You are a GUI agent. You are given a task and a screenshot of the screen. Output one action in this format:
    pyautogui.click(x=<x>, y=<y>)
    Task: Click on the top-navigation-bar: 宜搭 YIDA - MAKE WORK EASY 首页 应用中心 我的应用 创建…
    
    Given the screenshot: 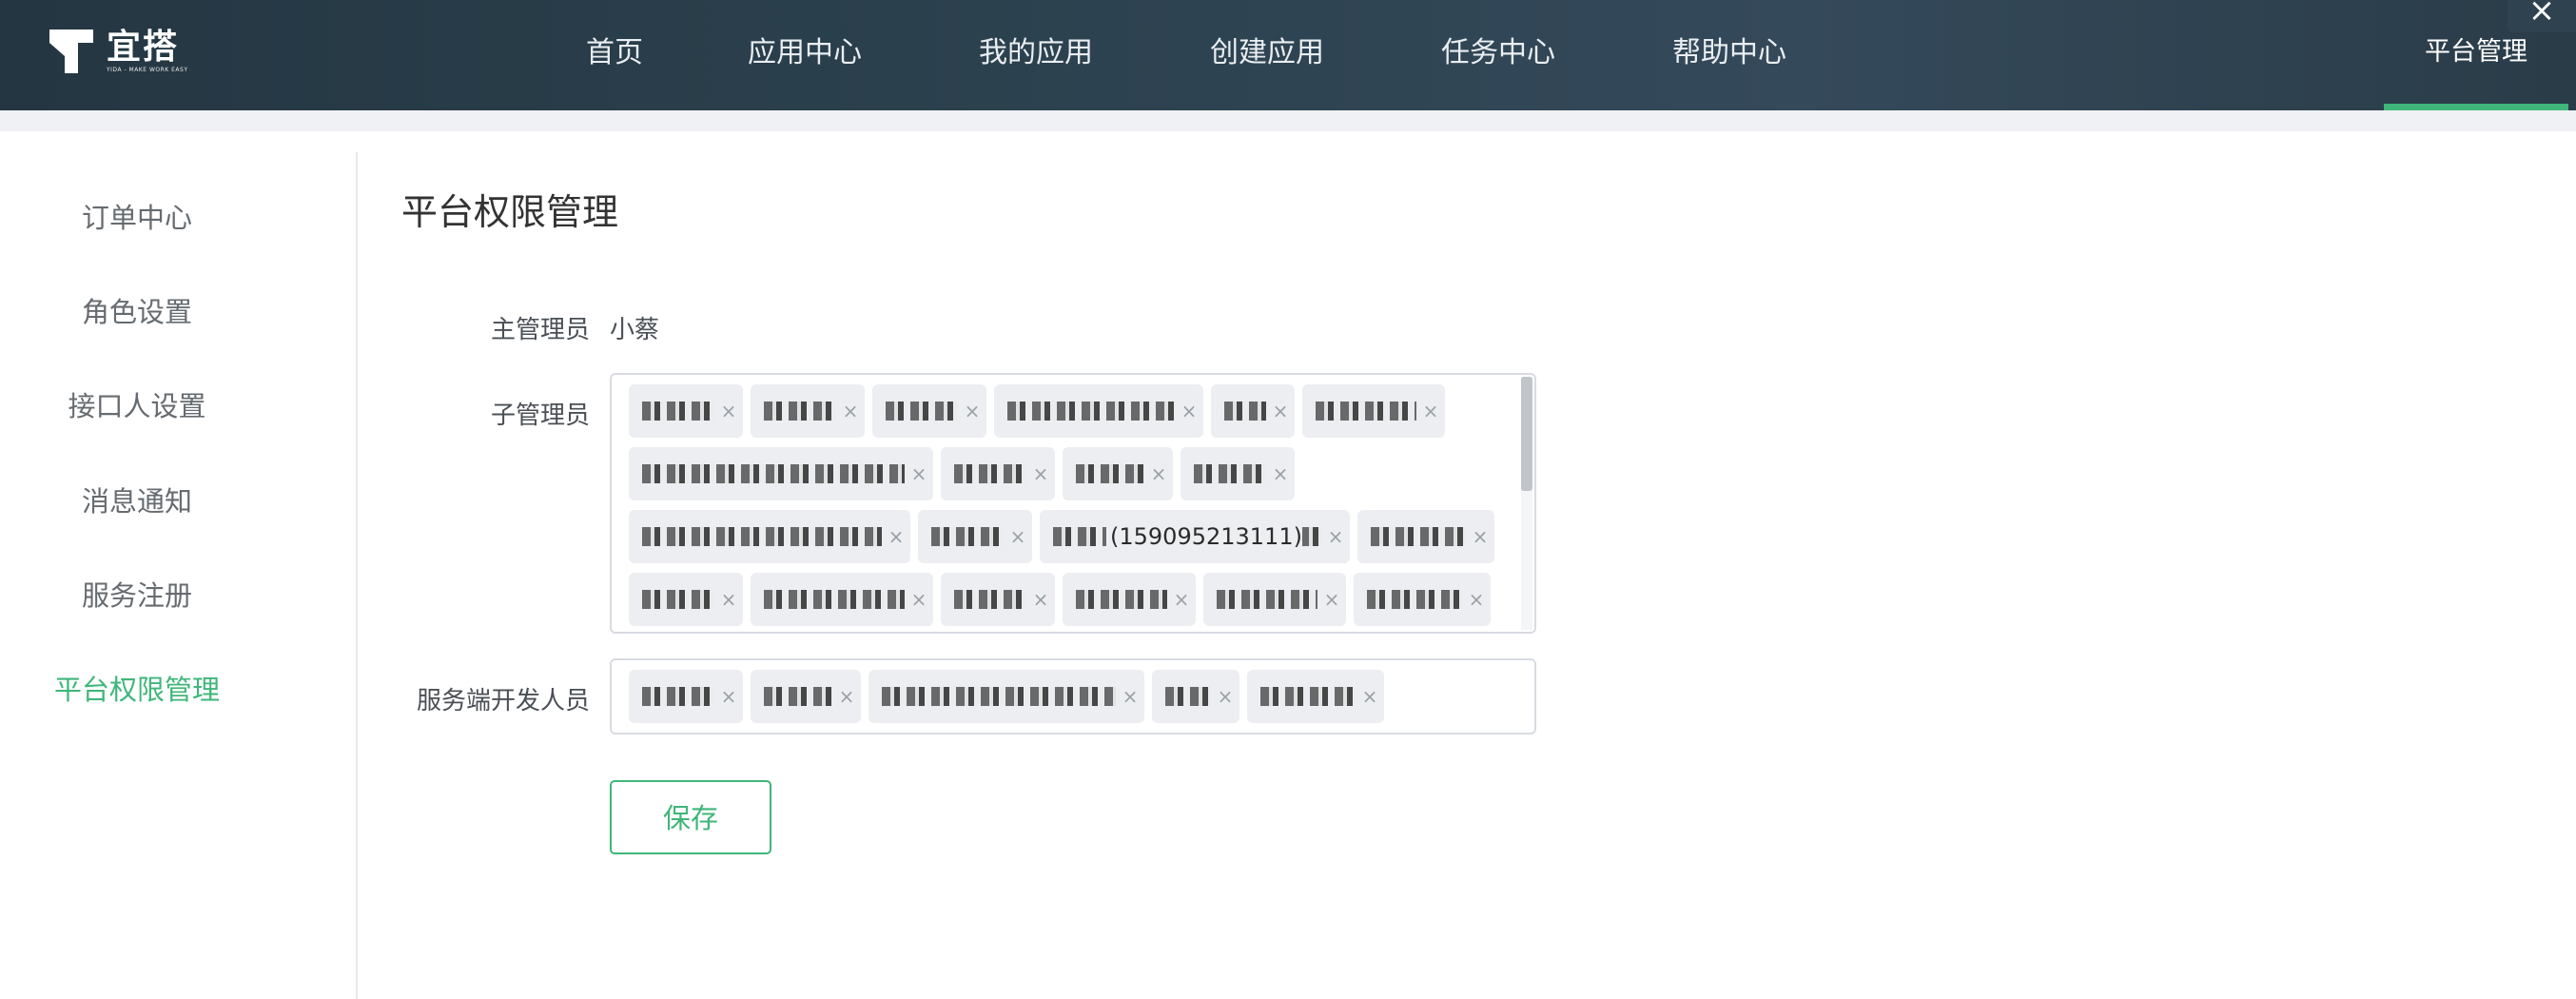 What is the action you would take?
    pyautogui.click(x=1288, y=55)
    